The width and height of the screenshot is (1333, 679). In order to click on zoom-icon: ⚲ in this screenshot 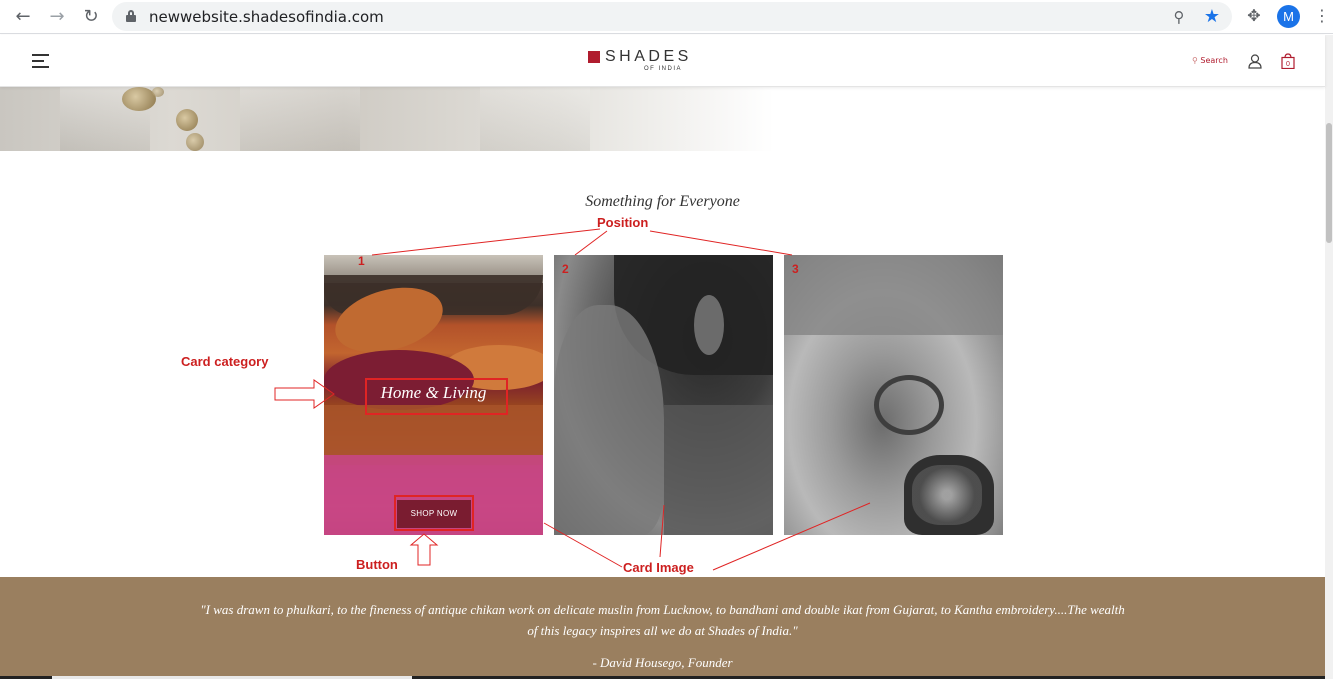, I will do `click(1179, 17)`.